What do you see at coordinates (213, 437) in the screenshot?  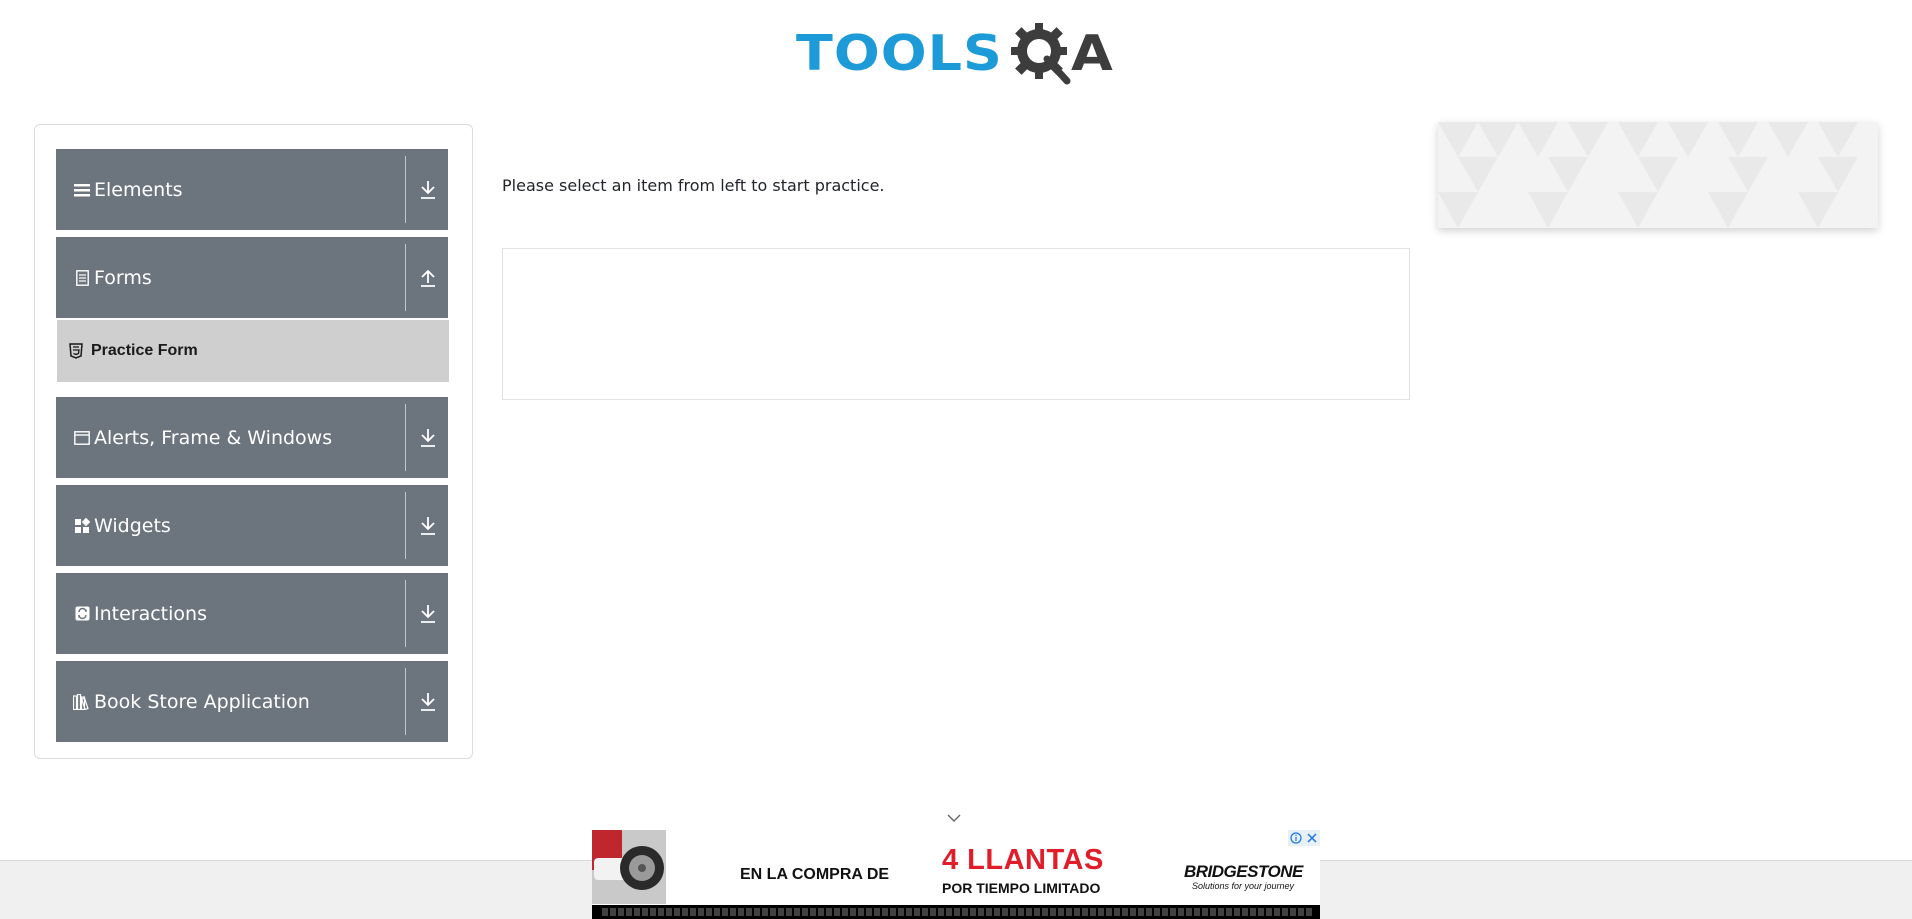 I see `group-label-alerts: Alerts, Frame & Windows` at bounding box center [213, 437].